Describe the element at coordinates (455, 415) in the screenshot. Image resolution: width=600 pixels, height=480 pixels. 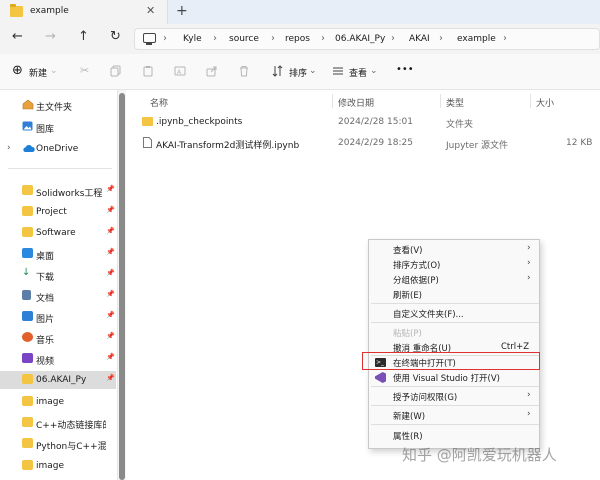
I see `menu-item-new: 新建(W) ›` at that location.